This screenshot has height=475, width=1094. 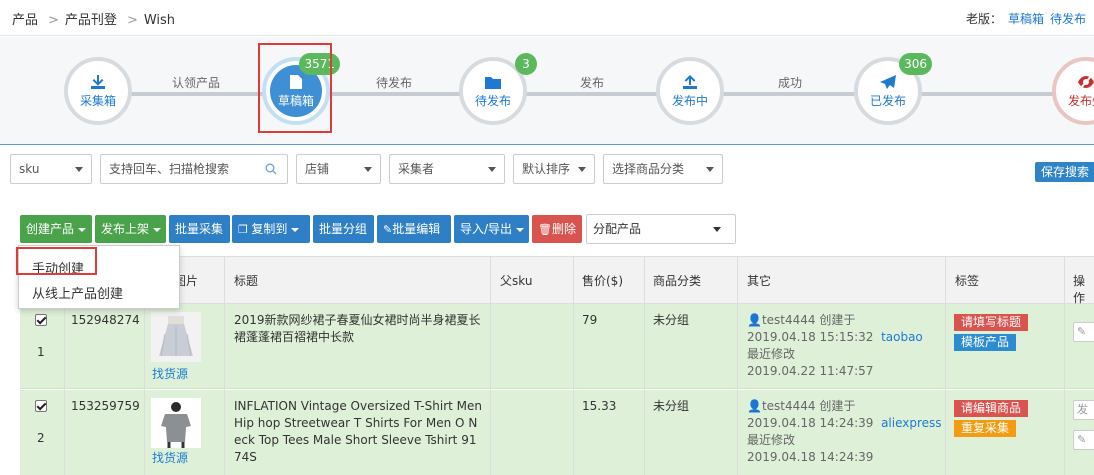 What do you see at coordinates (592, 83) in the screenshot?
I see `step-label-publish: 发布` at bounding box center [592, 83].